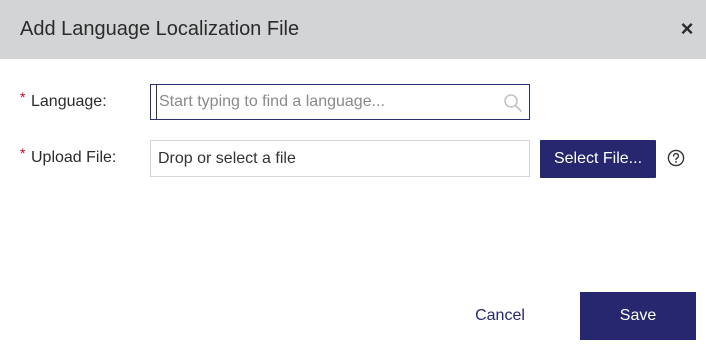 The height and width of the screenshot is (352, 706). Describe the element at coordinates (160, 29) in the screenshot. I see `dialog-title: Add Language Localization File` at that location.